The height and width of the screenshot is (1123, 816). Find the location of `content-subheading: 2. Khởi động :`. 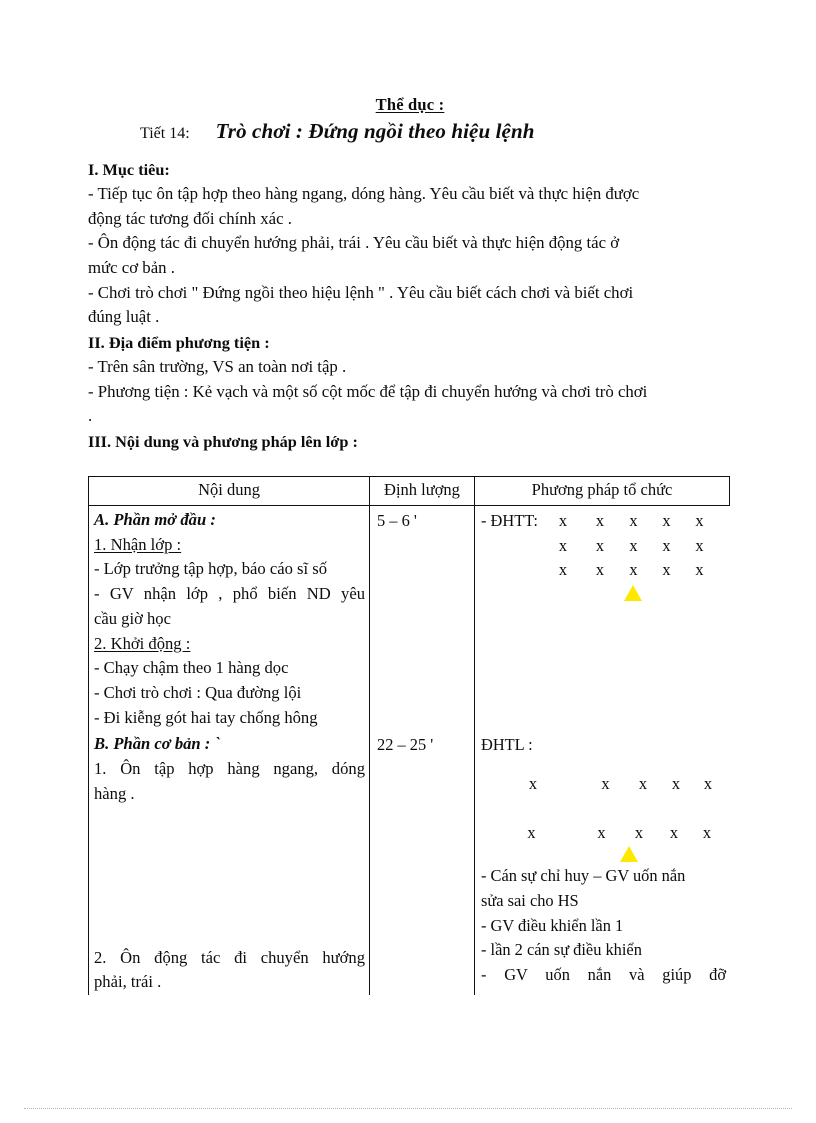

content-subheading: 2. Khởi động : is located at coordinates (142, 643).